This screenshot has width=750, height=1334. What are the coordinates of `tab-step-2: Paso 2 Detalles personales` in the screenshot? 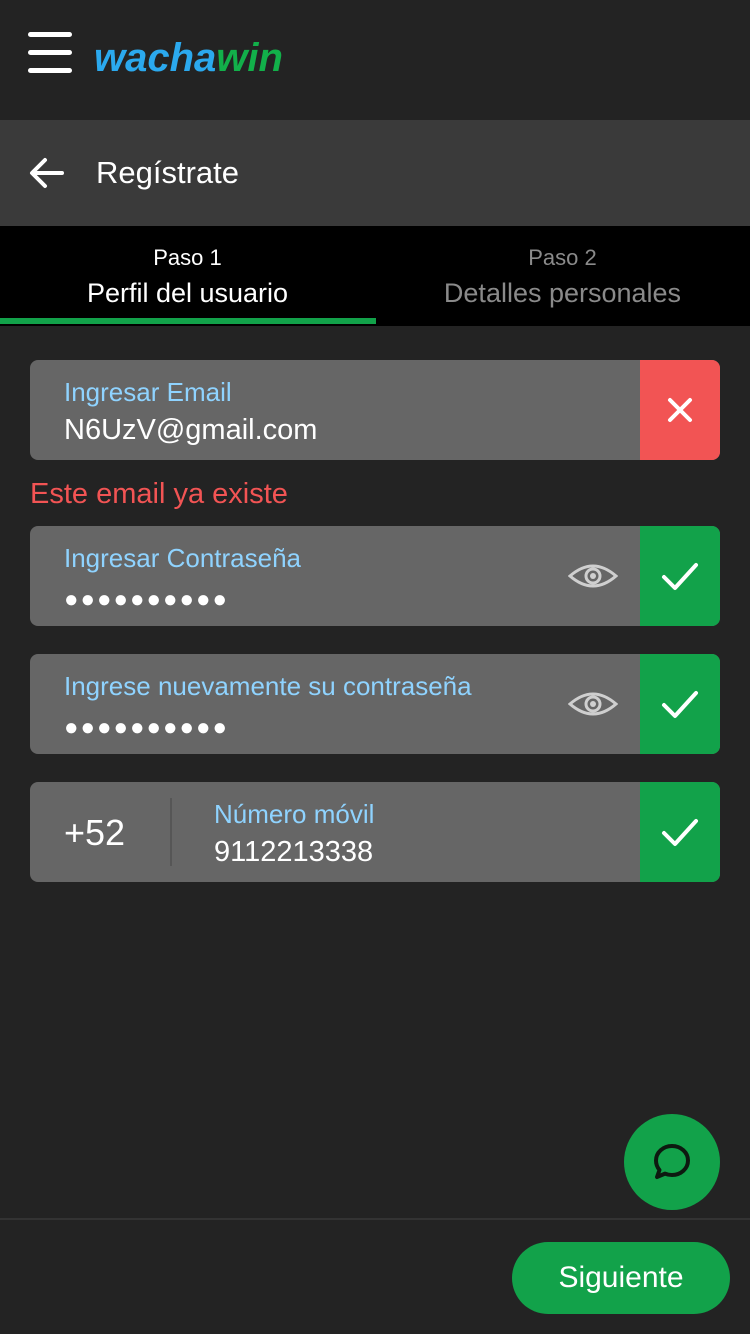 It's located at (562, 276).